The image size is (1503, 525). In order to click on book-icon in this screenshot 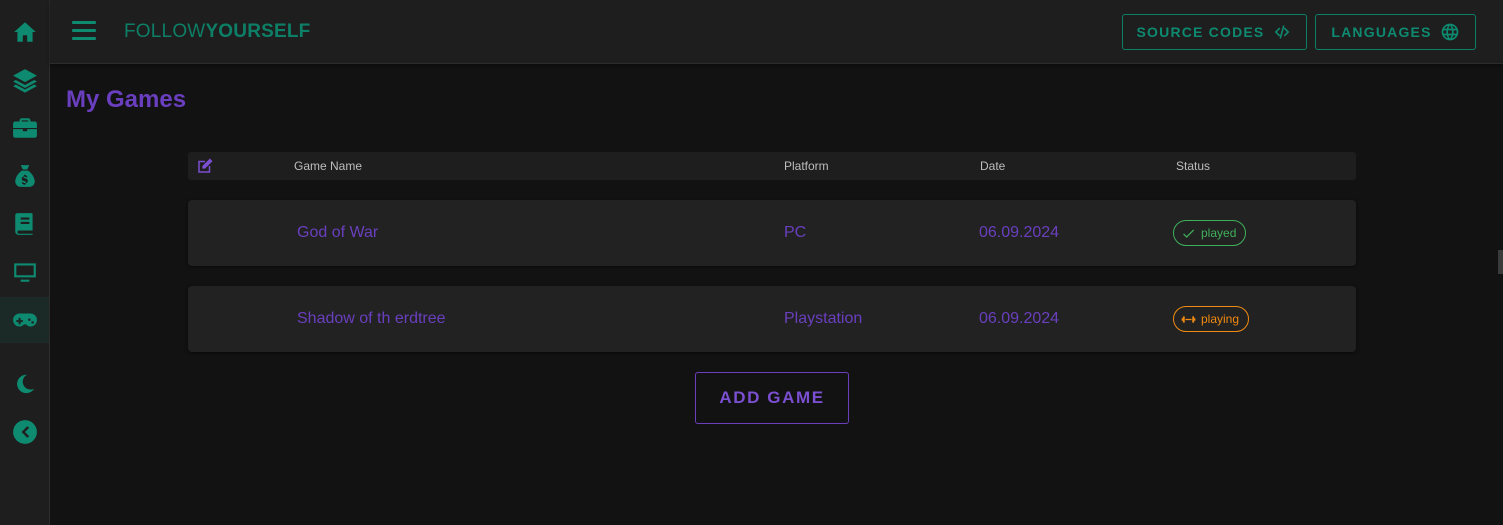, I will do `click(23, 224)`.